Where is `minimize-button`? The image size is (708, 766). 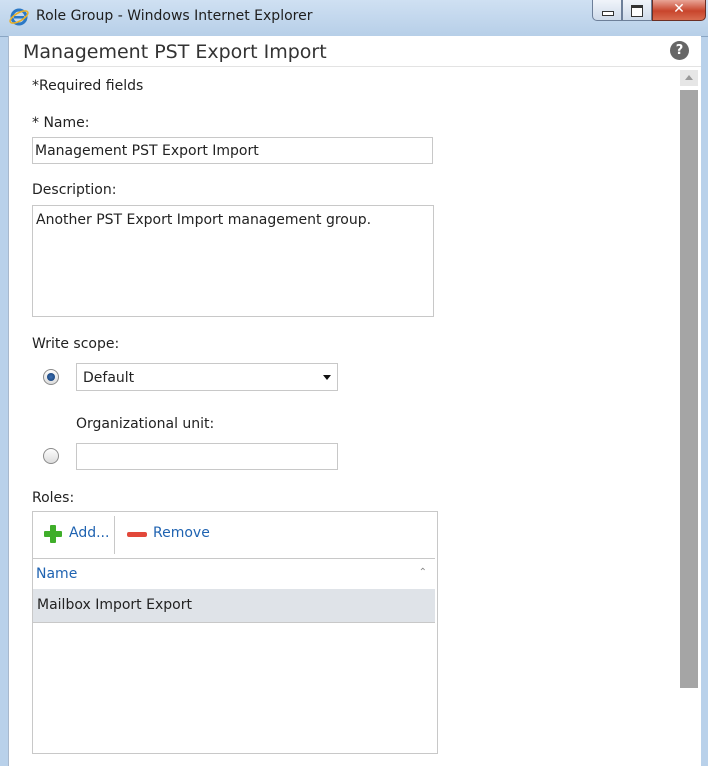
minimize-button is located at coordinates (607, 10).